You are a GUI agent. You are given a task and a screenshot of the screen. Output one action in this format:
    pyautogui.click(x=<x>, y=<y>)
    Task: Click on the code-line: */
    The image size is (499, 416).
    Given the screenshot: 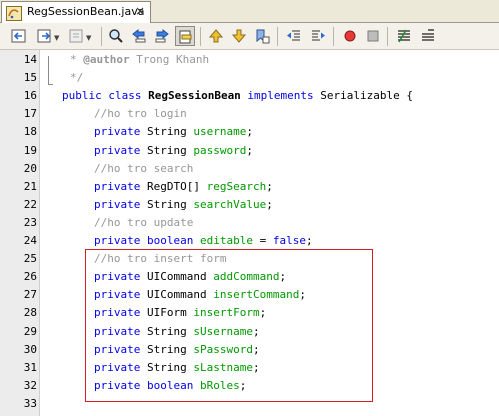 What is the action you would take?
    pyautogui.click(x=76, y=77)
    